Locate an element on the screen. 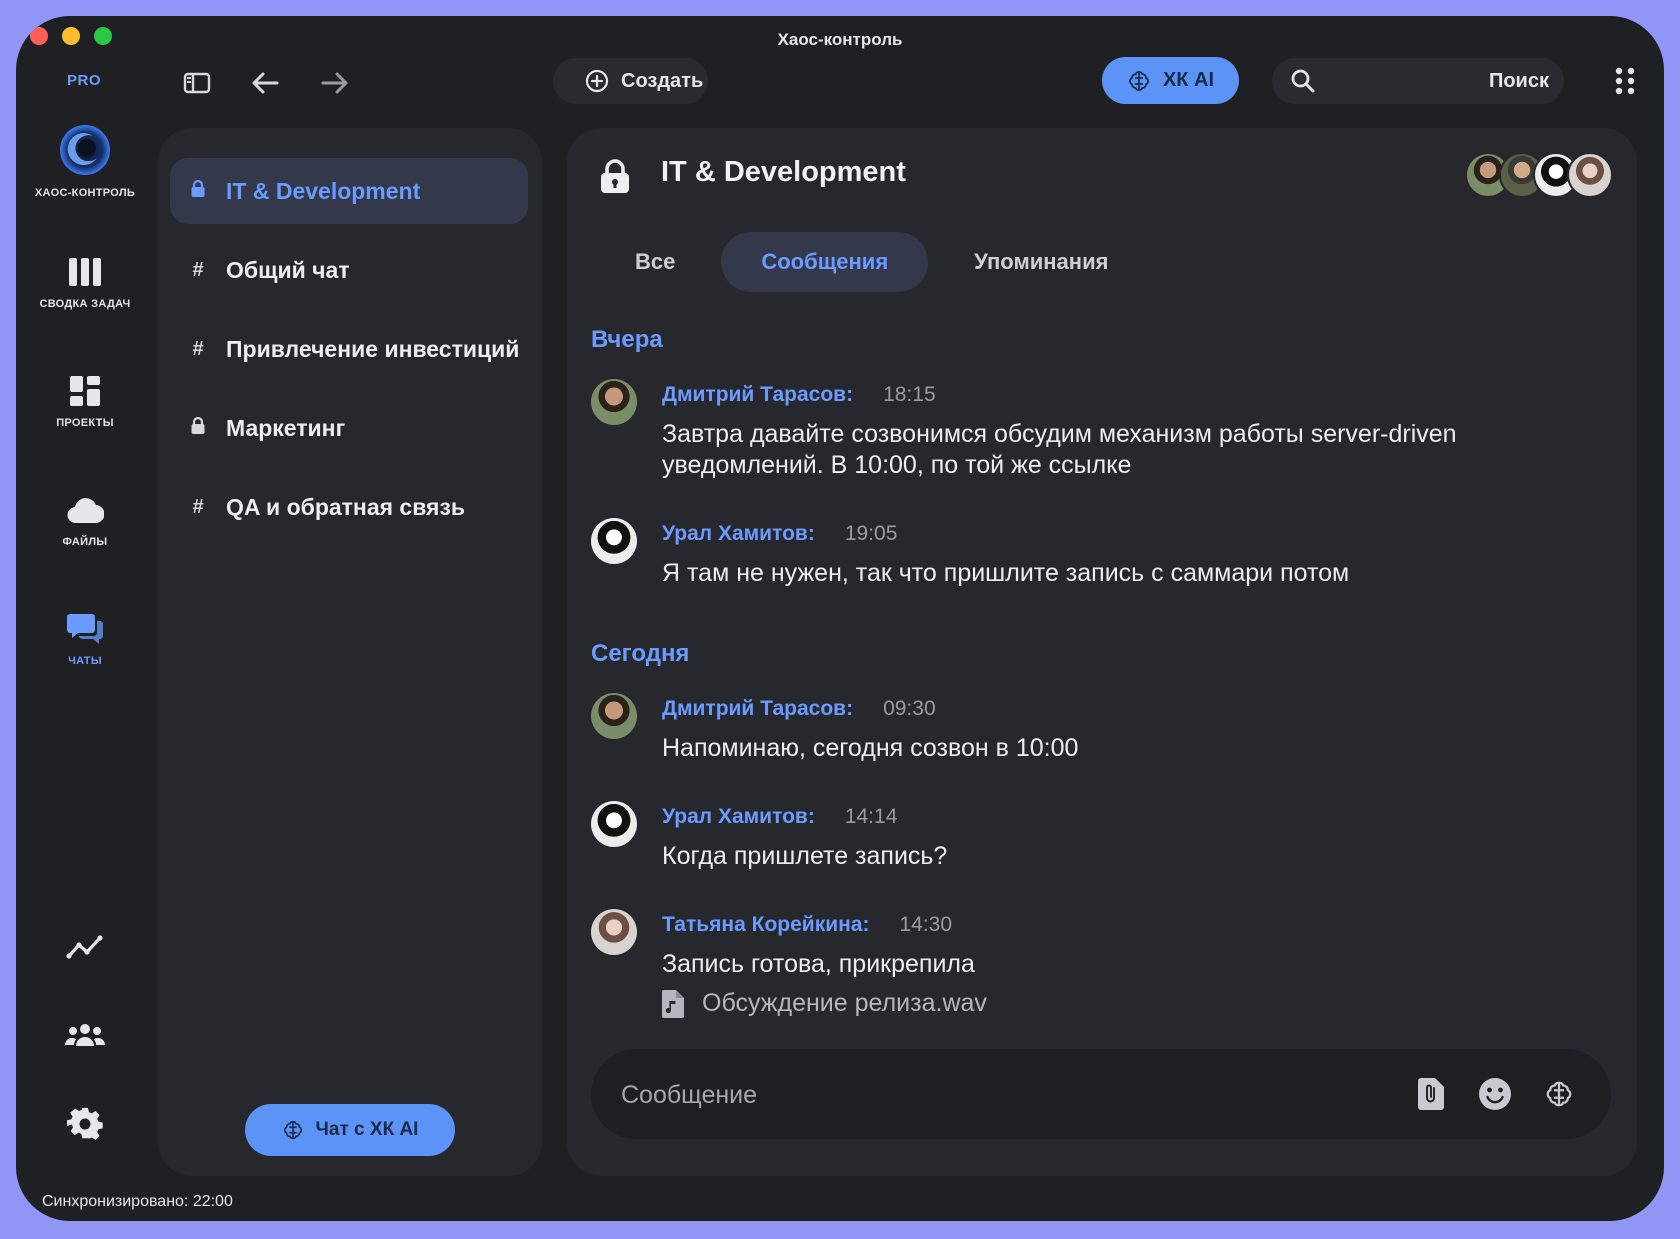 The height and width of the screenshot is (1239, 1680). rail-item-files: ФАЙЛЫ is located at coordinates (85, 519).